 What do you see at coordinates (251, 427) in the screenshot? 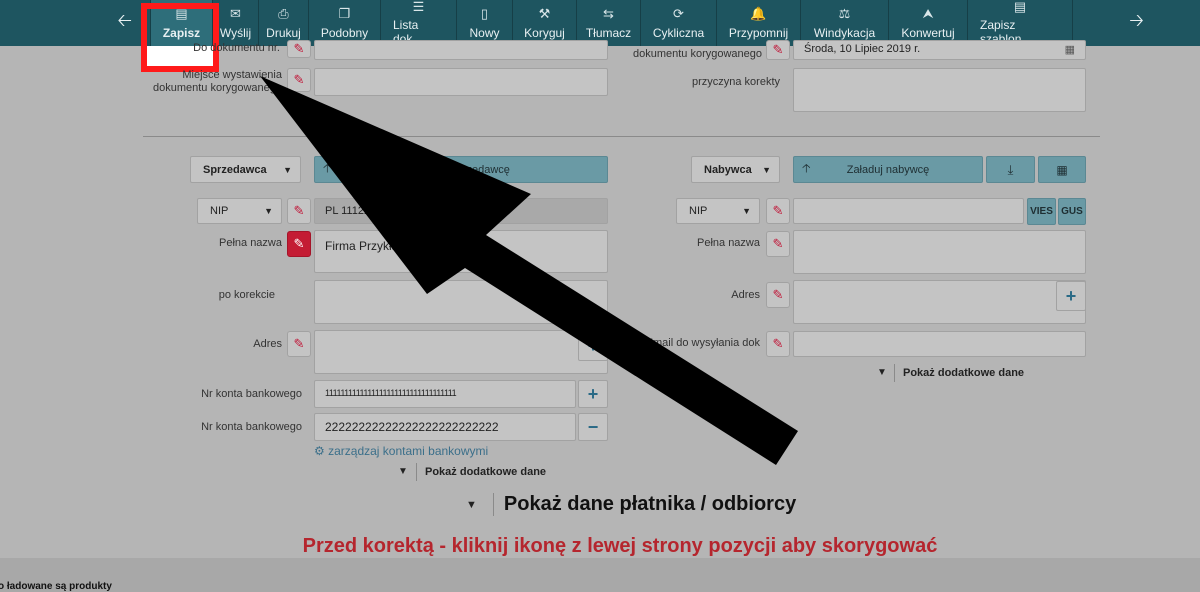
I see `bank-account-label-2: Nr konta bankowego` at bounding box center [251, 427].